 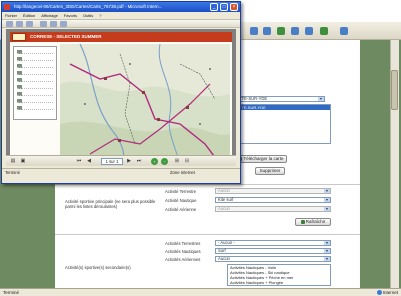 I want to click on activity-nautique-select: Kite surf ▼, so click(x=273, y=200).